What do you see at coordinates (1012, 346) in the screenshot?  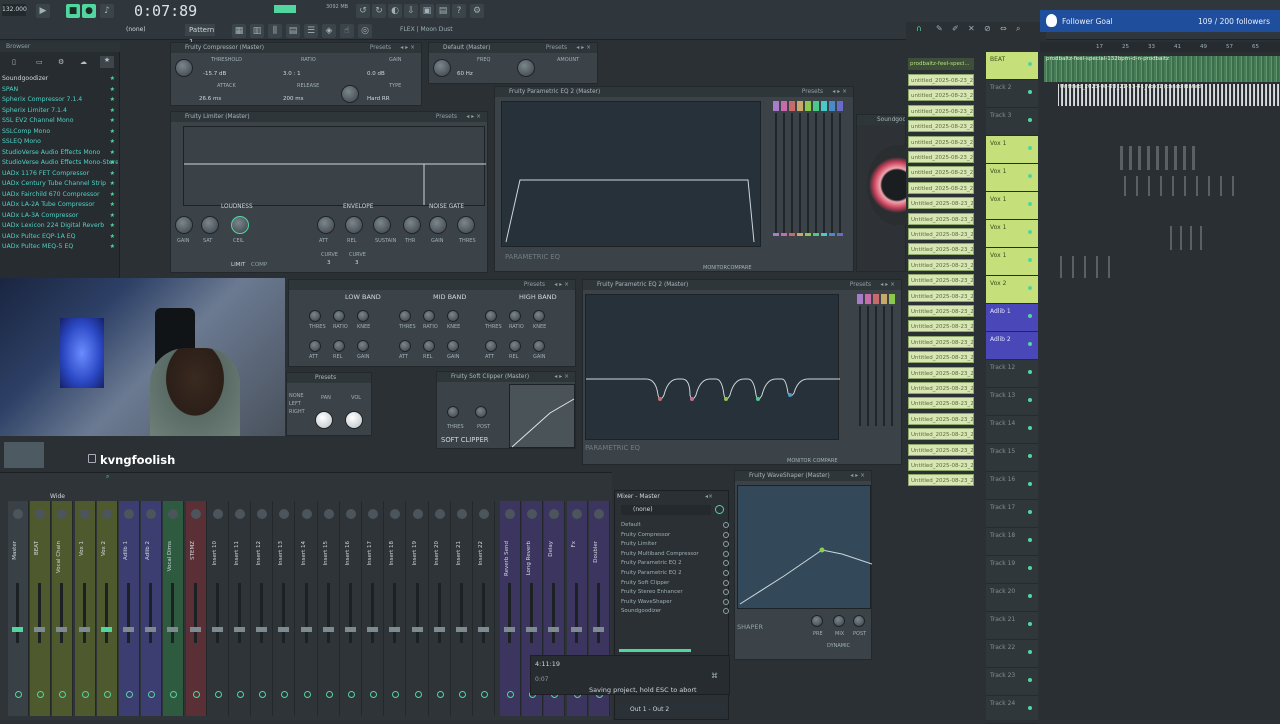 I see `track-header: Adlib 2` at bounding box center [1012, 346].